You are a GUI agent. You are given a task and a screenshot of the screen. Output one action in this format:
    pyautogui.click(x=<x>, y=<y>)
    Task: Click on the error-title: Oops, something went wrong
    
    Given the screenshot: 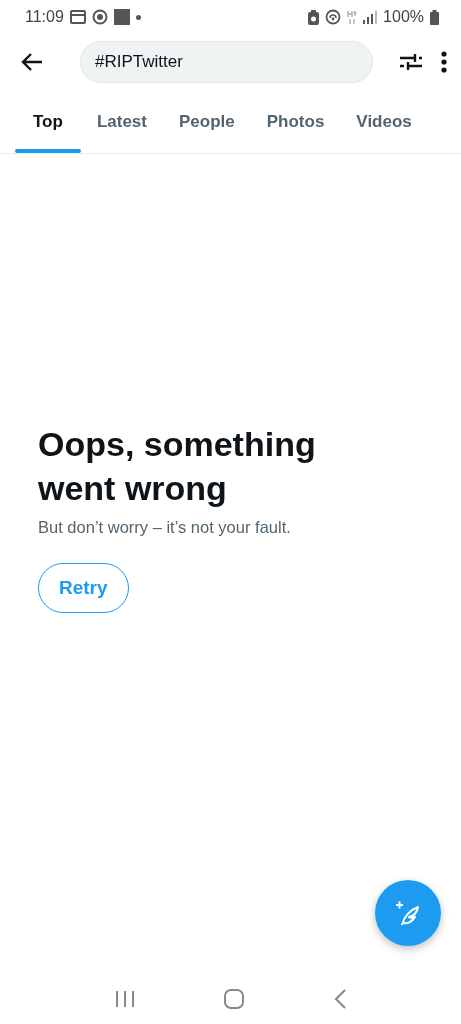 What is the action you would take?
    pyautogui.click(x=177, y=466)
    